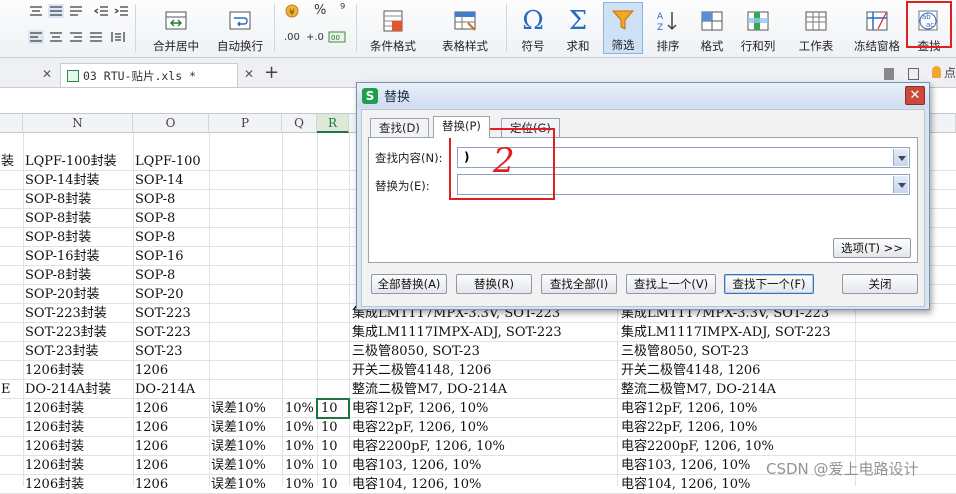  I want to click on cell-s: 开关二极管4148, 1206, so click(421, 370).